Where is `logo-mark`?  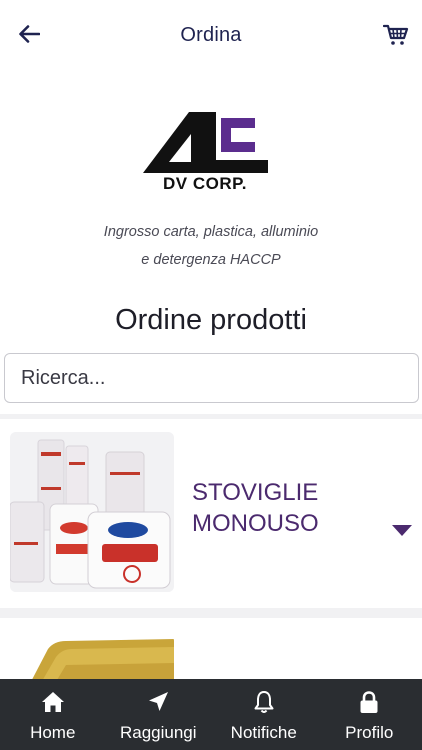 logo-mark is located at coordinates (205, 142).